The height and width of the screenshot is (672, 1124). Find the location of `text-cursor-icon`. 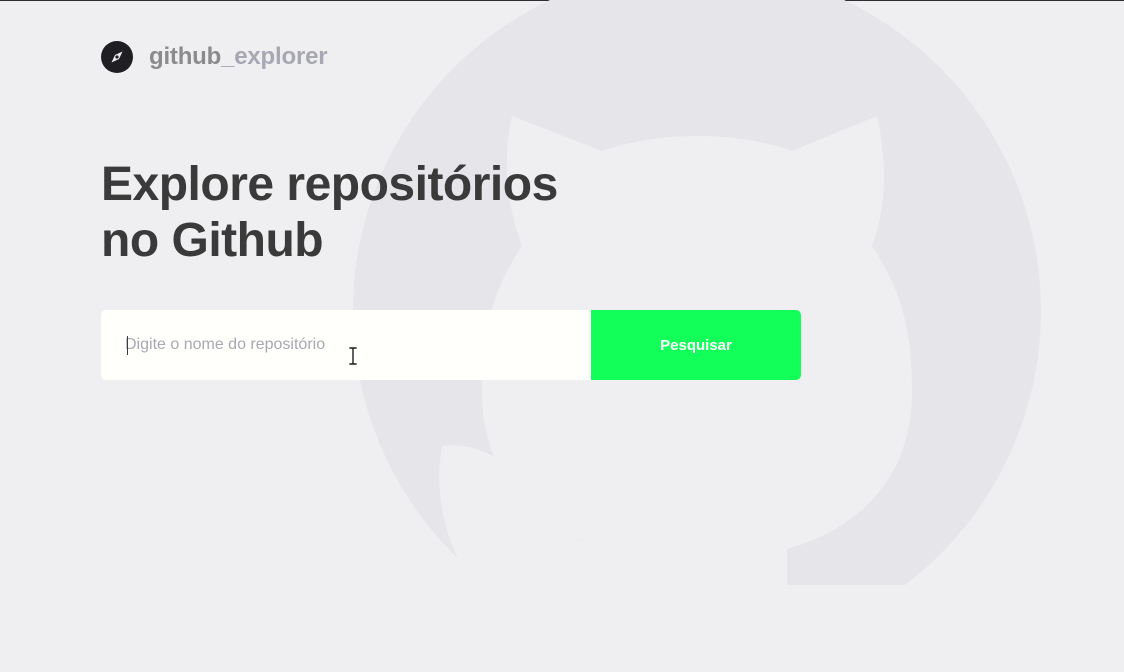

text-cursor-icon is located at coordinates (353, 356).